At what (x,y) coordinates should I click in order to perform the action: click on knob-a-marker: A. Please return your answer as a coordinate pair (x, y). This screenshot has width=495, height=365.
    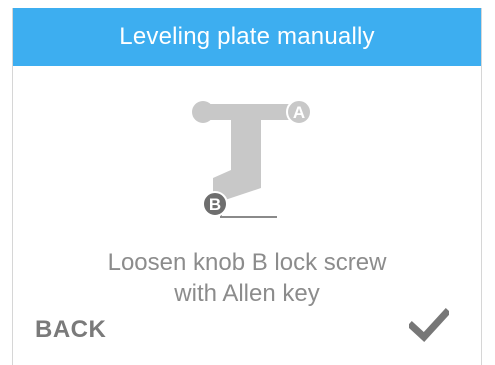
    Looking at the image, I should click on (299, 112).